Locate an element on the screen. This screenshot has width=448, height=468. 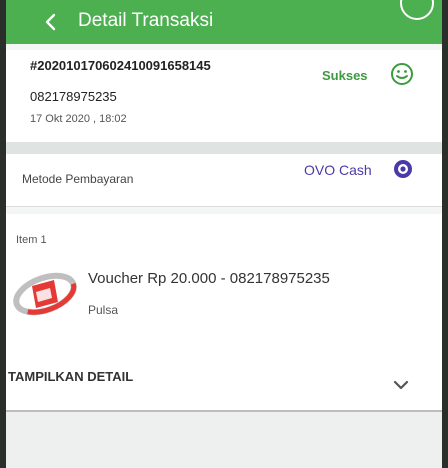
payment-method-value: OVO Cash is located at coordinates (338, 170).